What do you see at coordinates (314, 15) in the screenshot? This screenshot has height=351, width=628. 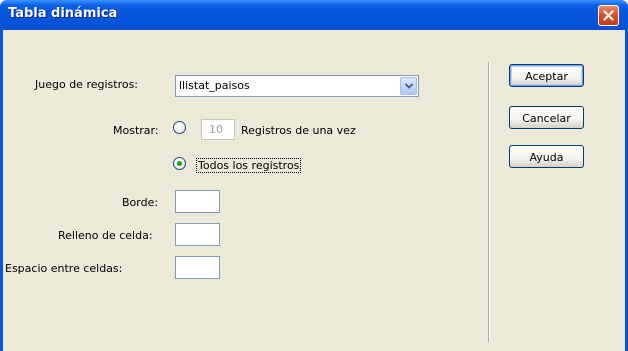 I see `title-bar: Tabla dinámica` at bounding box center [314, 15].